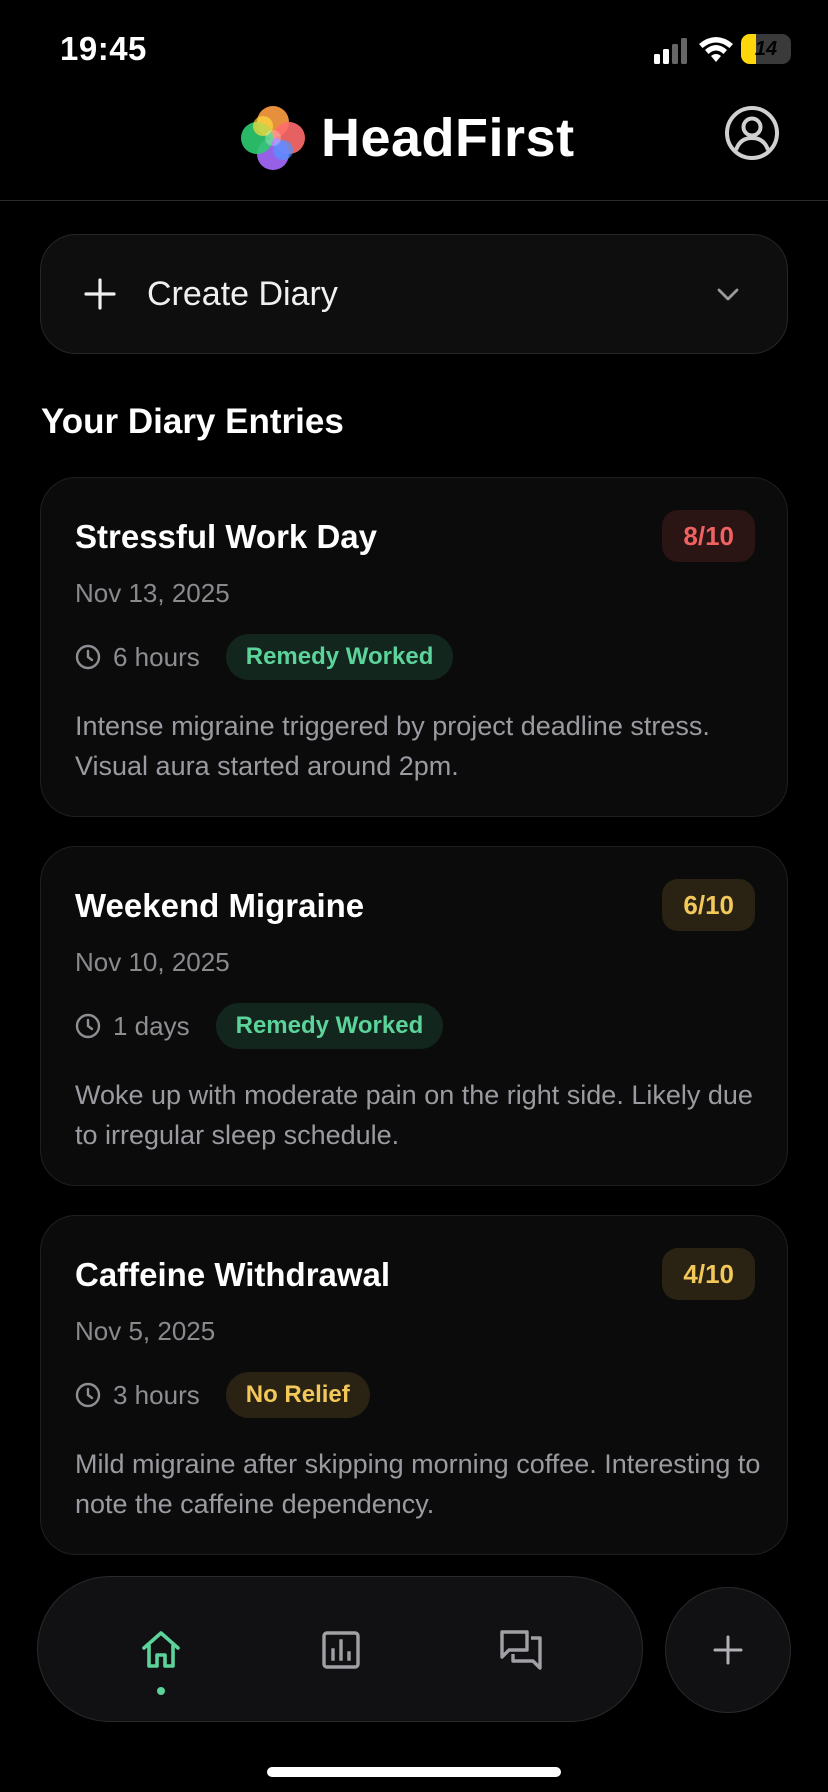 This screenshot has width=828, height=1792. Describe the element at coordinates (414, 294) in the screenshot. I see `create-diary-button: Create Diary` at that location.